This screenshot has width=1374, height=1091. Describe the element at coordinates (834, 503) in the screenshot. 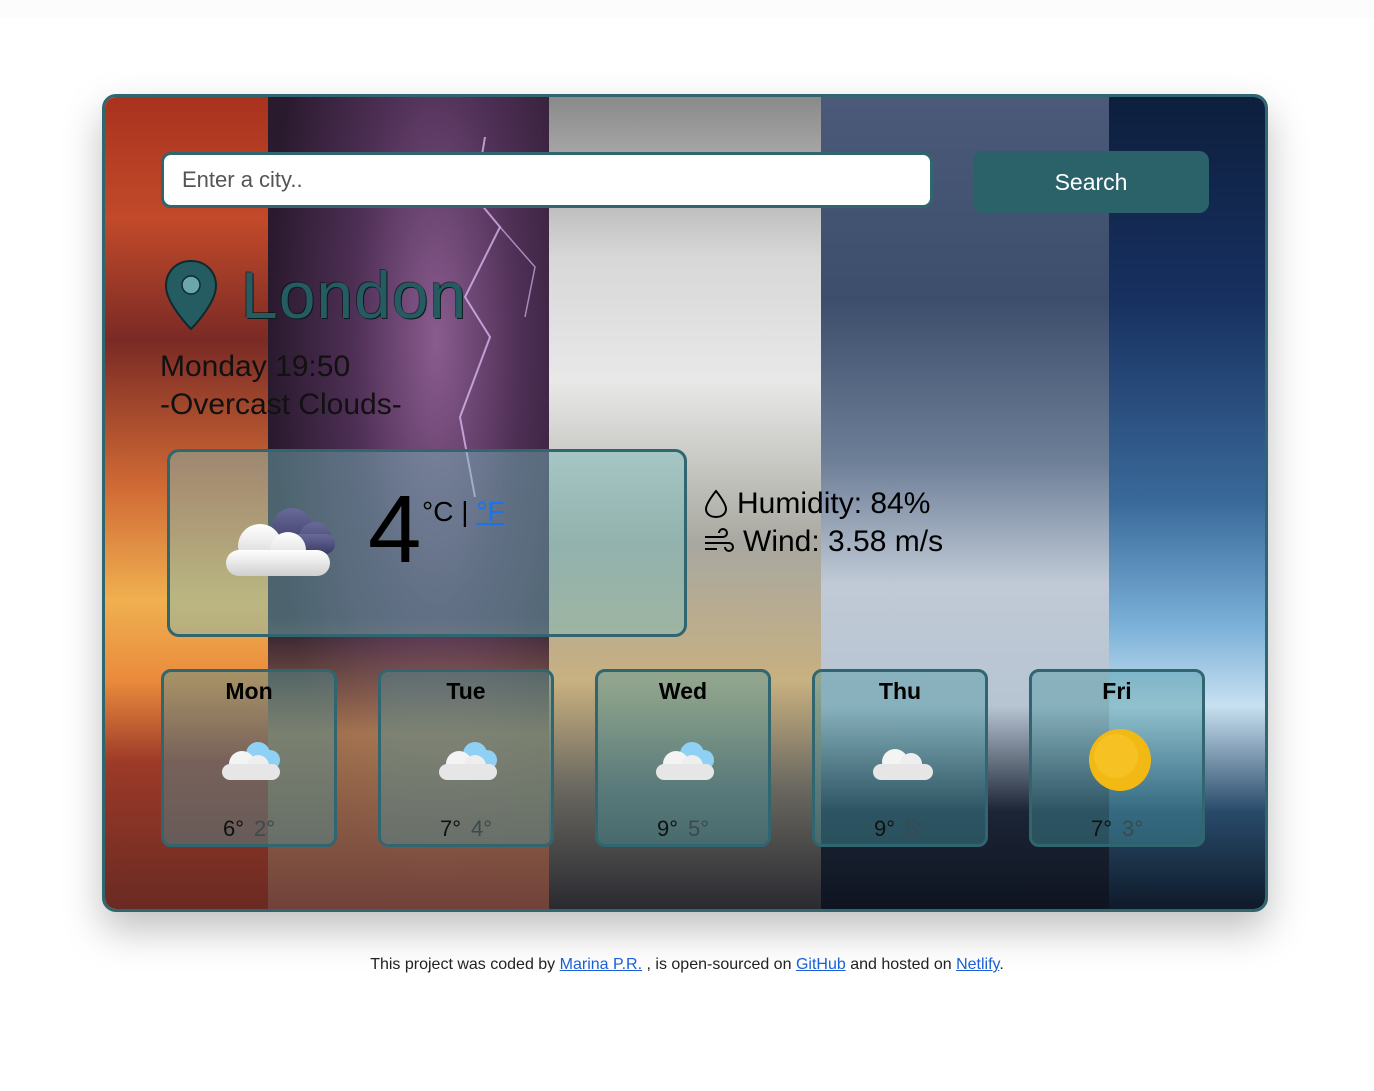

I see `humidity-value: Humidity: 84%` at that location.